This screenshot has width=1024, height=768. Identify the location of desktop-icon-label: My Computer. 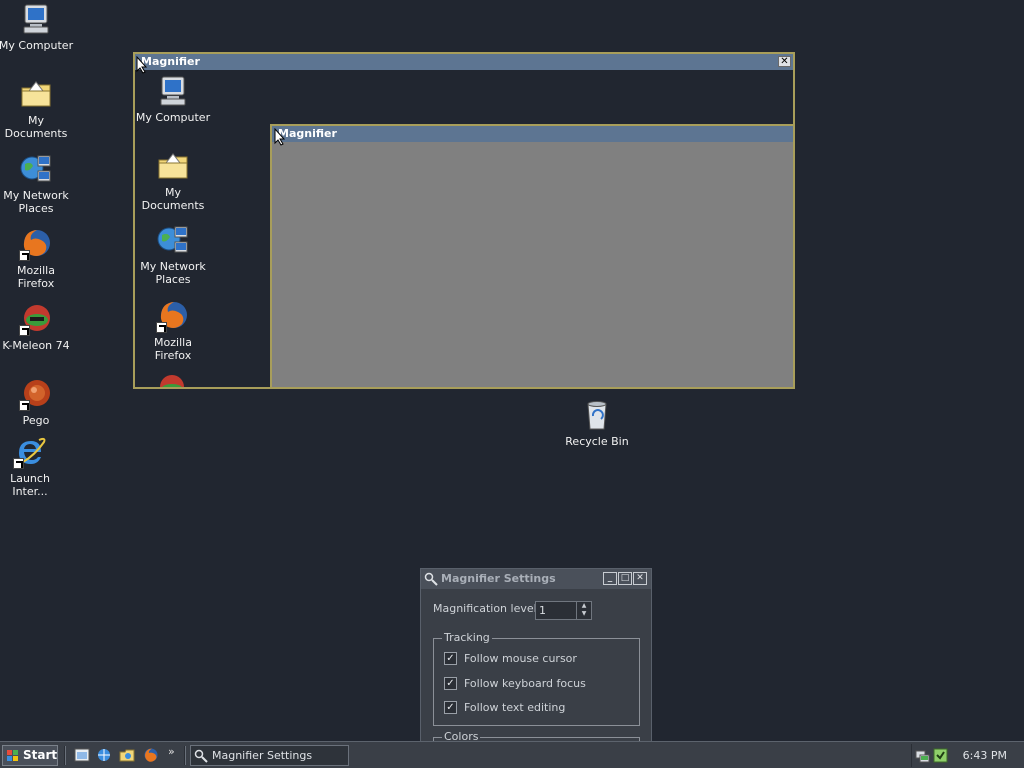
(37, 45).